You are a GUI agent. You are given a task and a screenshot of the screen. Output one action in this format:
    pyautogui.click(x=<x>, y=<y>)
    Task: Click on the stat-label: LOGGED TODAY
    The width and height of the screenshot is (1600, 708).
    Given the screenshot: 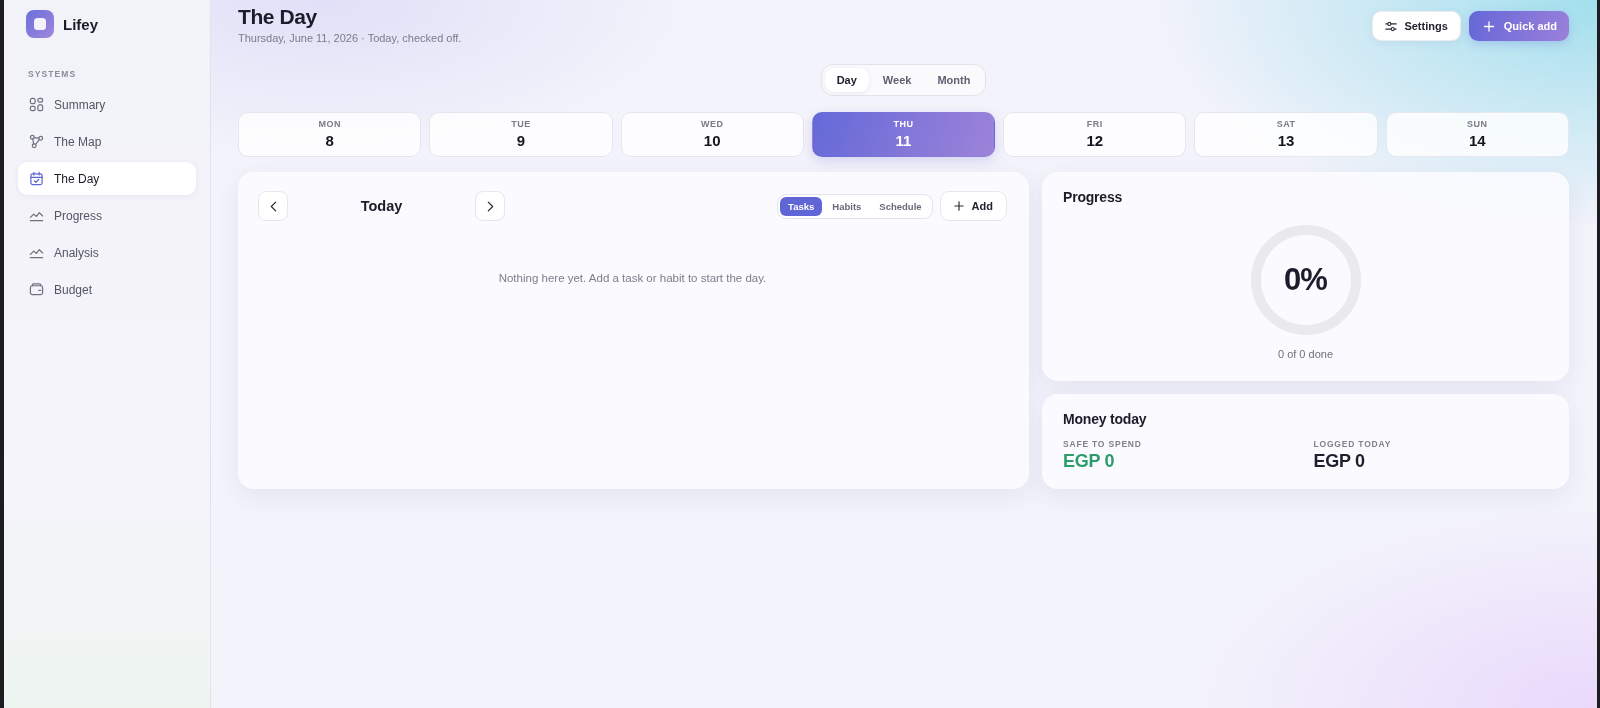 What is the action you would take?
    pyautogui.click(x=1352, y=444)
    